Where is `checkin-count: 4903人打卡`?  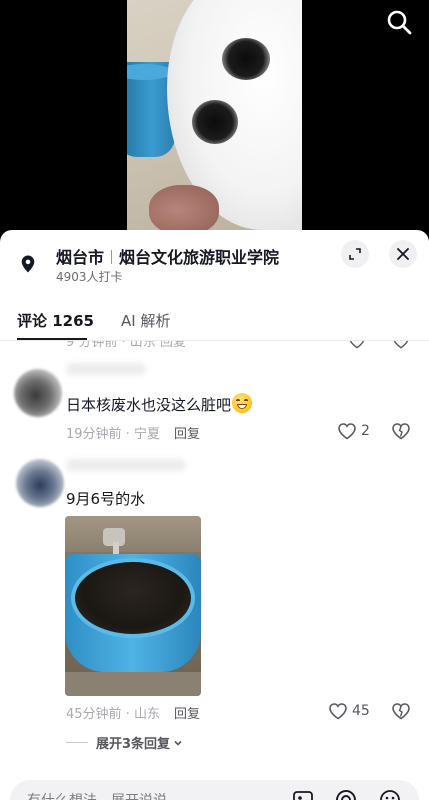
checkin-count: 4903人打卡 is located at coordinates (89, 277).